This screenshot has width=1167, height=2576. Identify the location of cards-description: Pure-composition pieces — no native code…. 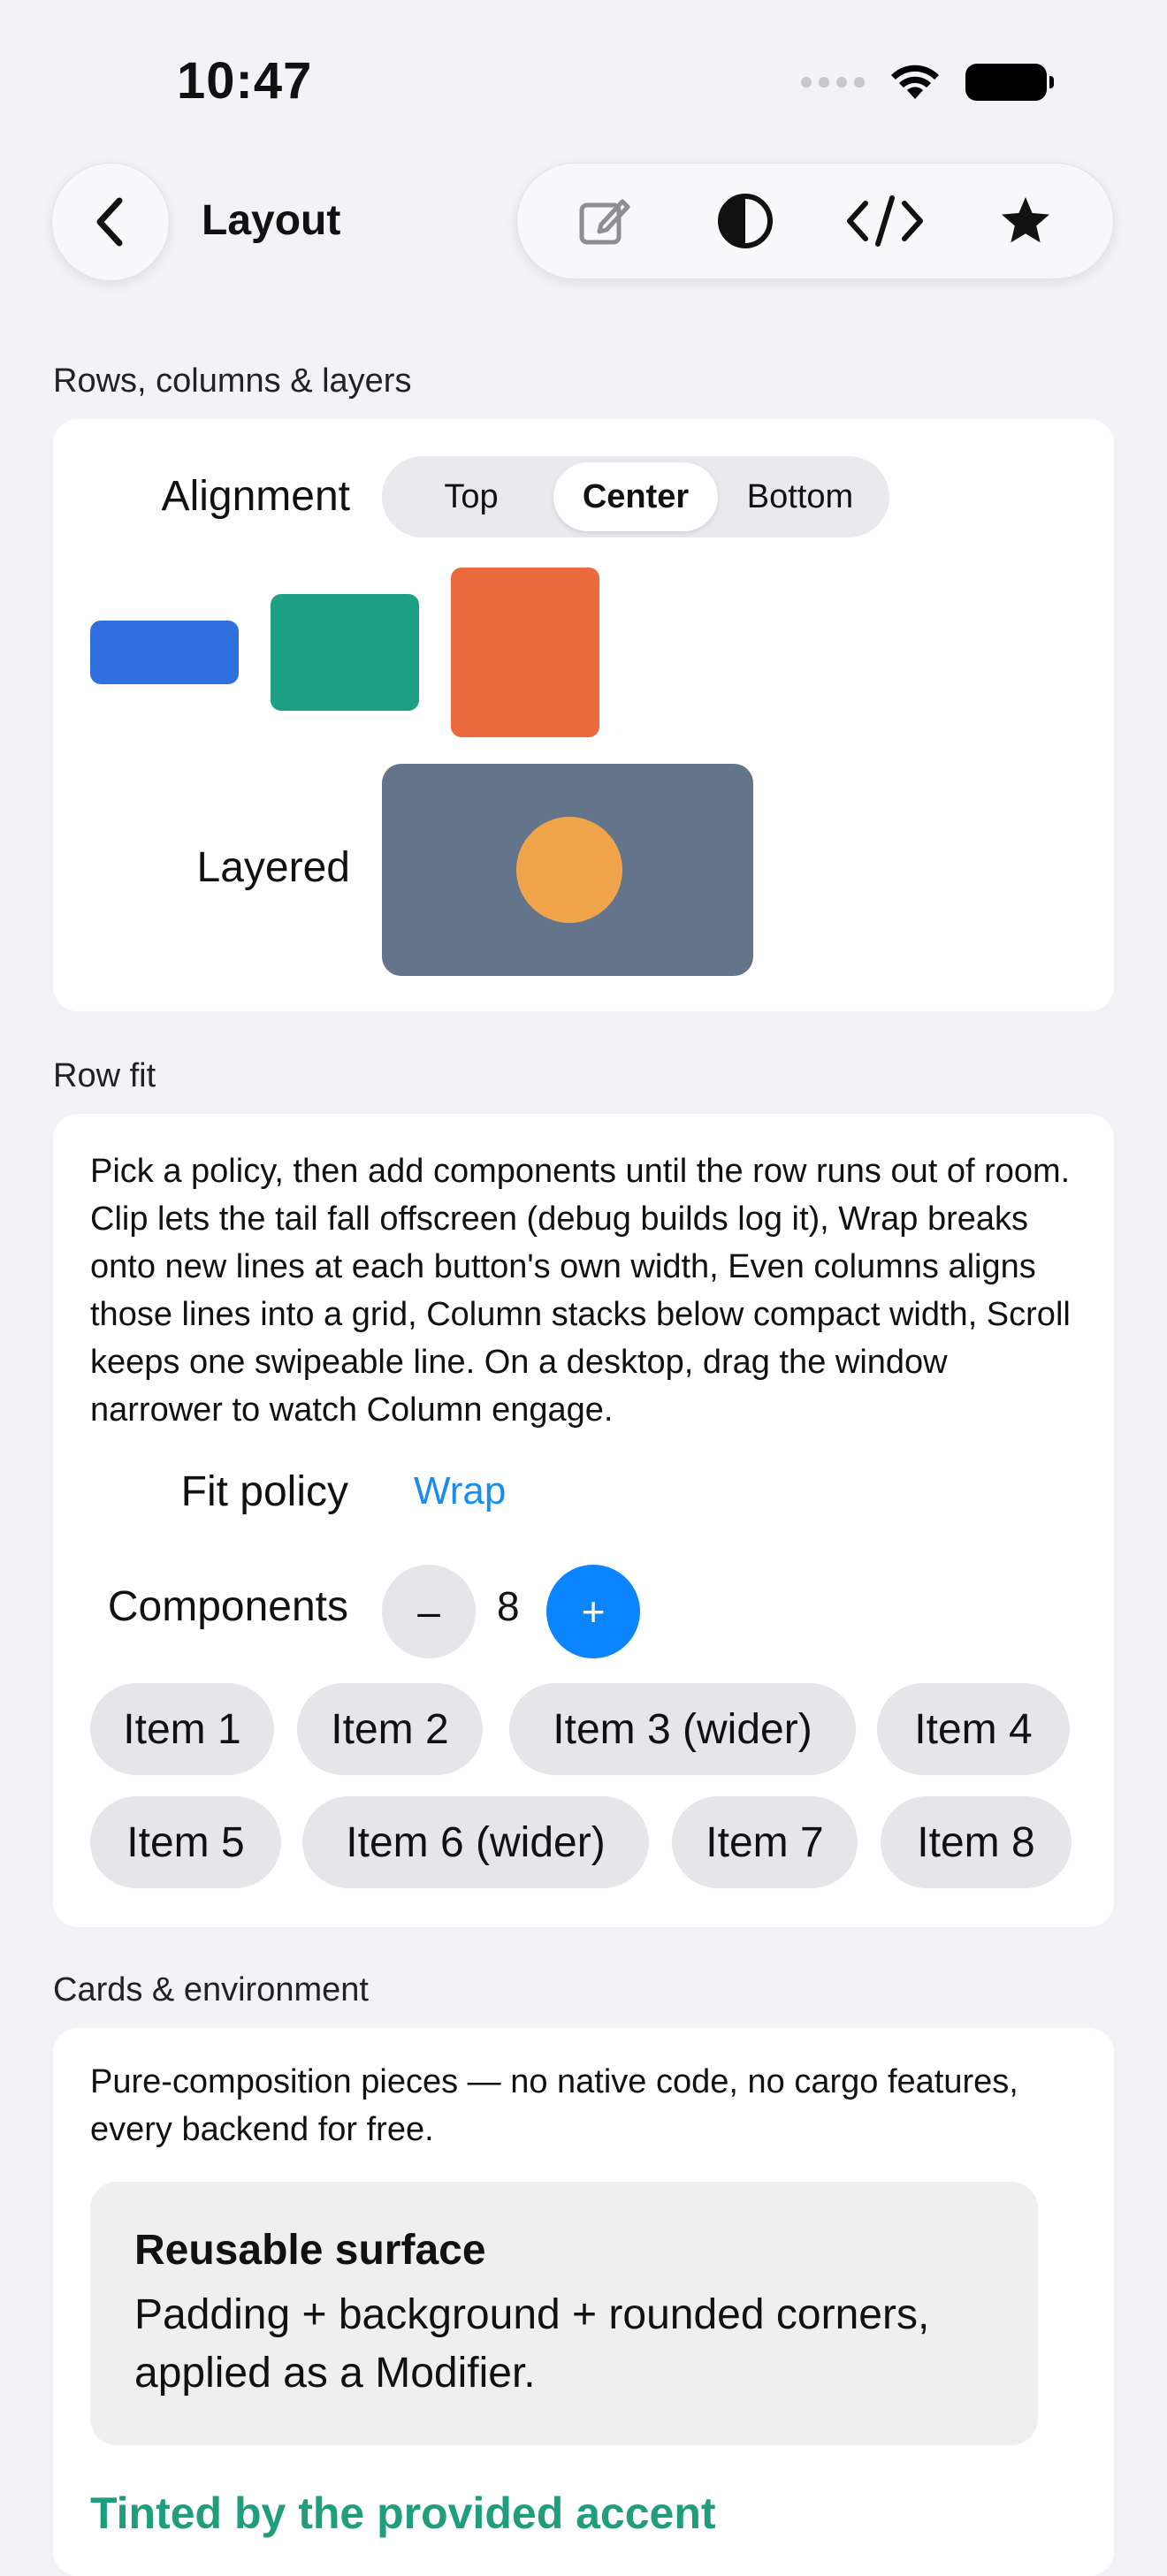
(554, 2105).